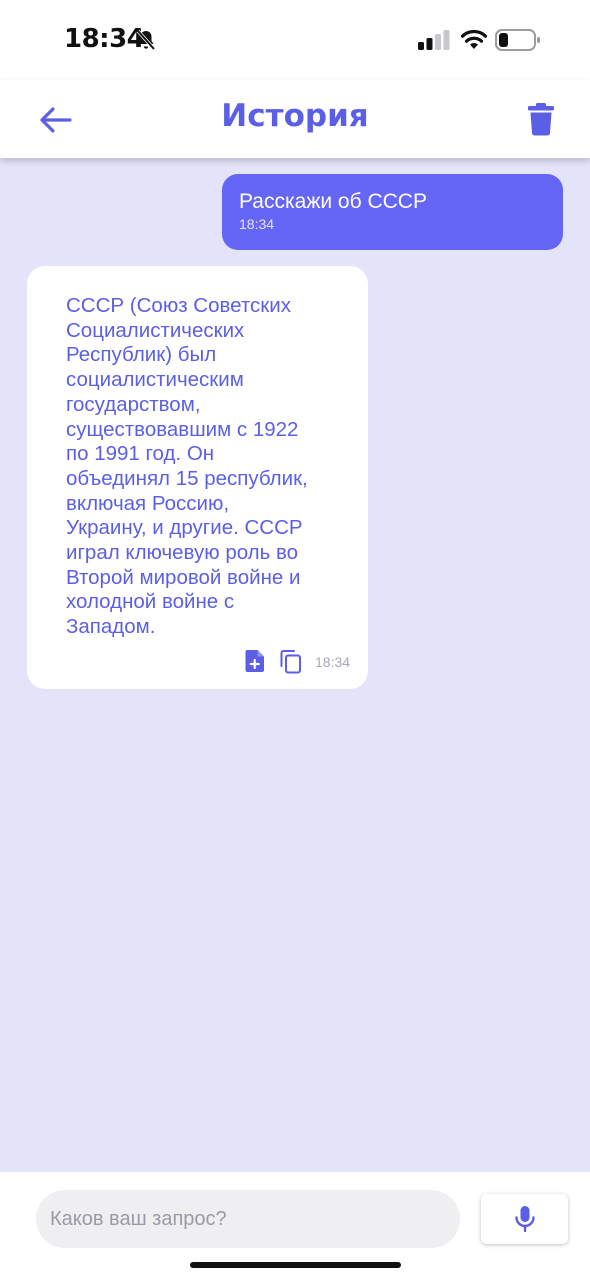 The height and width of the screenshot is (1280, 590). Describe the element at coordinates (291, 662) in the screenshot. I see `copy-icon` at that location.